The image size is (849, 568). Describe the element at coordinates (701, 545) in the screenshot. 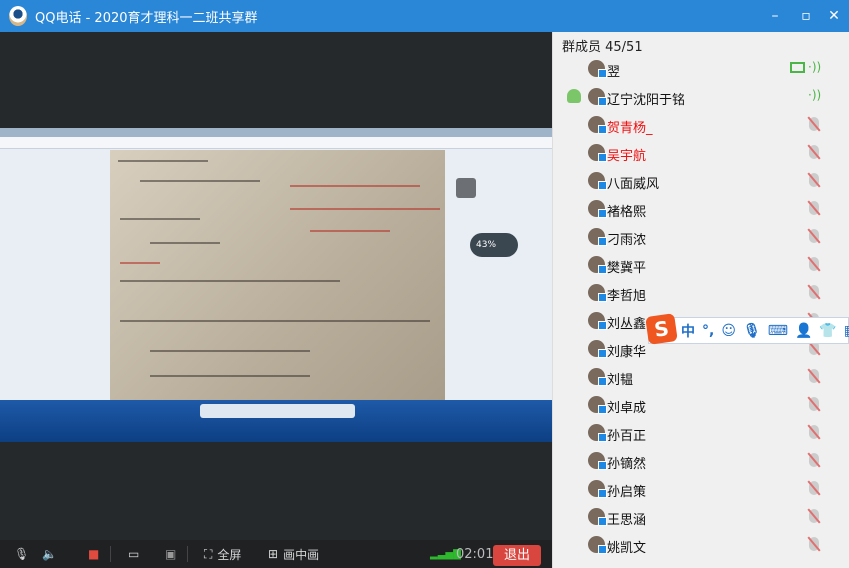

I see `member-row: 姚凯文` at that location.